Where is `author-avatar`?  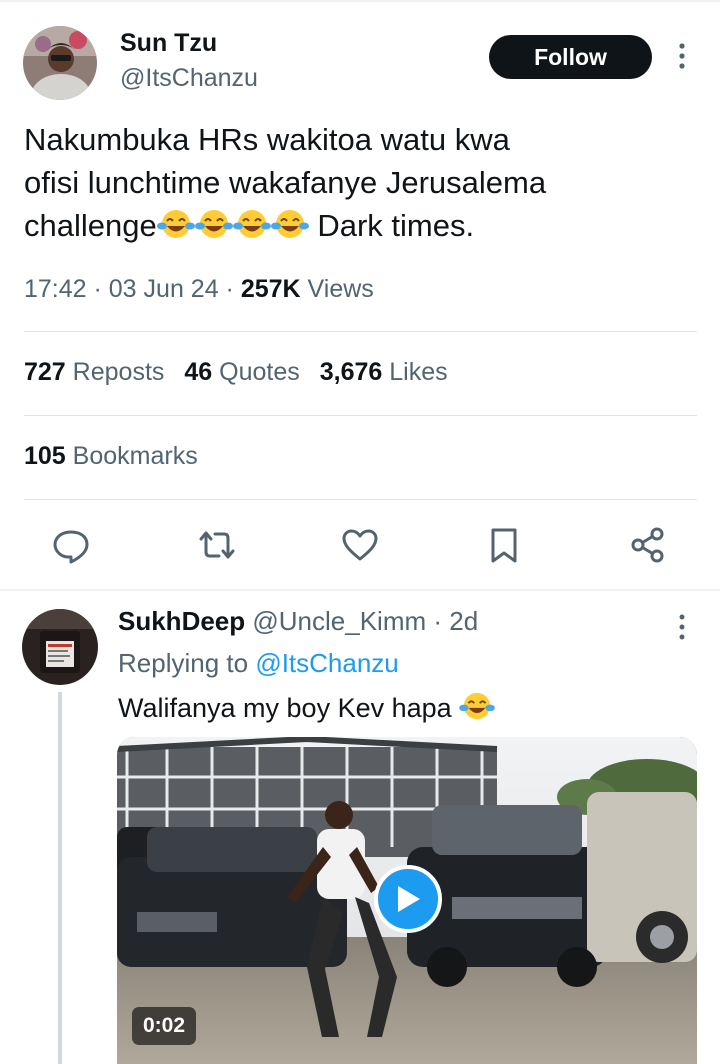 author-avatar is located at coordinates (60, 63).